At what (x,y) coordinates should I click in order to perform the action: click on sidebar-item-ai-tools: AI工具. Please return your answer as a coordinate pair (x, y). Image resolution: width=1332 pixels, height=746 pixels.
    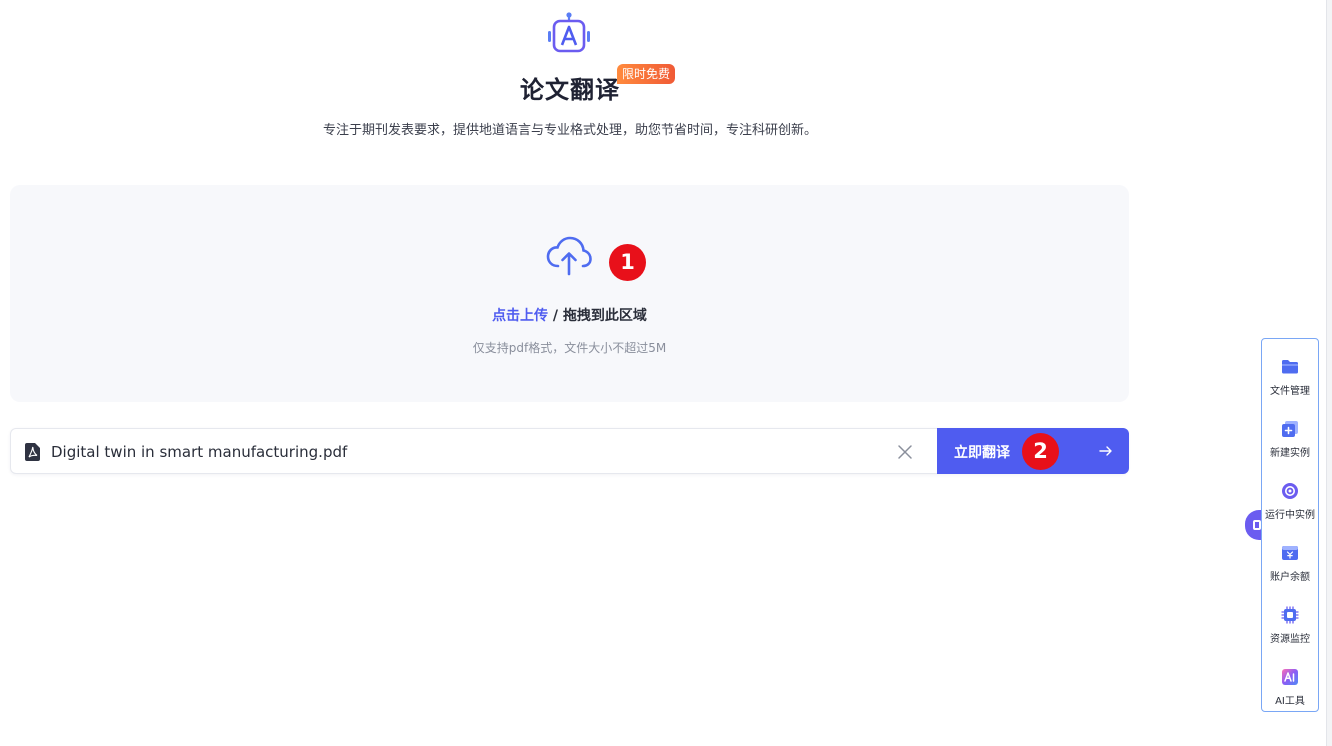
    Looking at the image, I should click on (1290, 683).